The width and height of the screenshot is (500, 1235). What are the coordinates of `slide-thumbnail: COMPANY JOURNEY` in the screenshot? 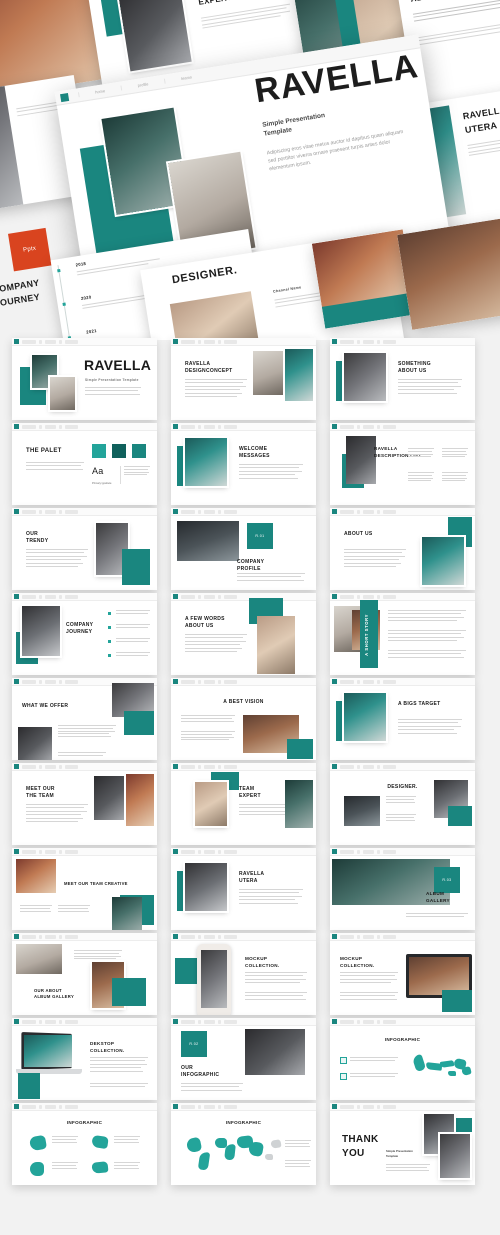 It's located at (84, 634).